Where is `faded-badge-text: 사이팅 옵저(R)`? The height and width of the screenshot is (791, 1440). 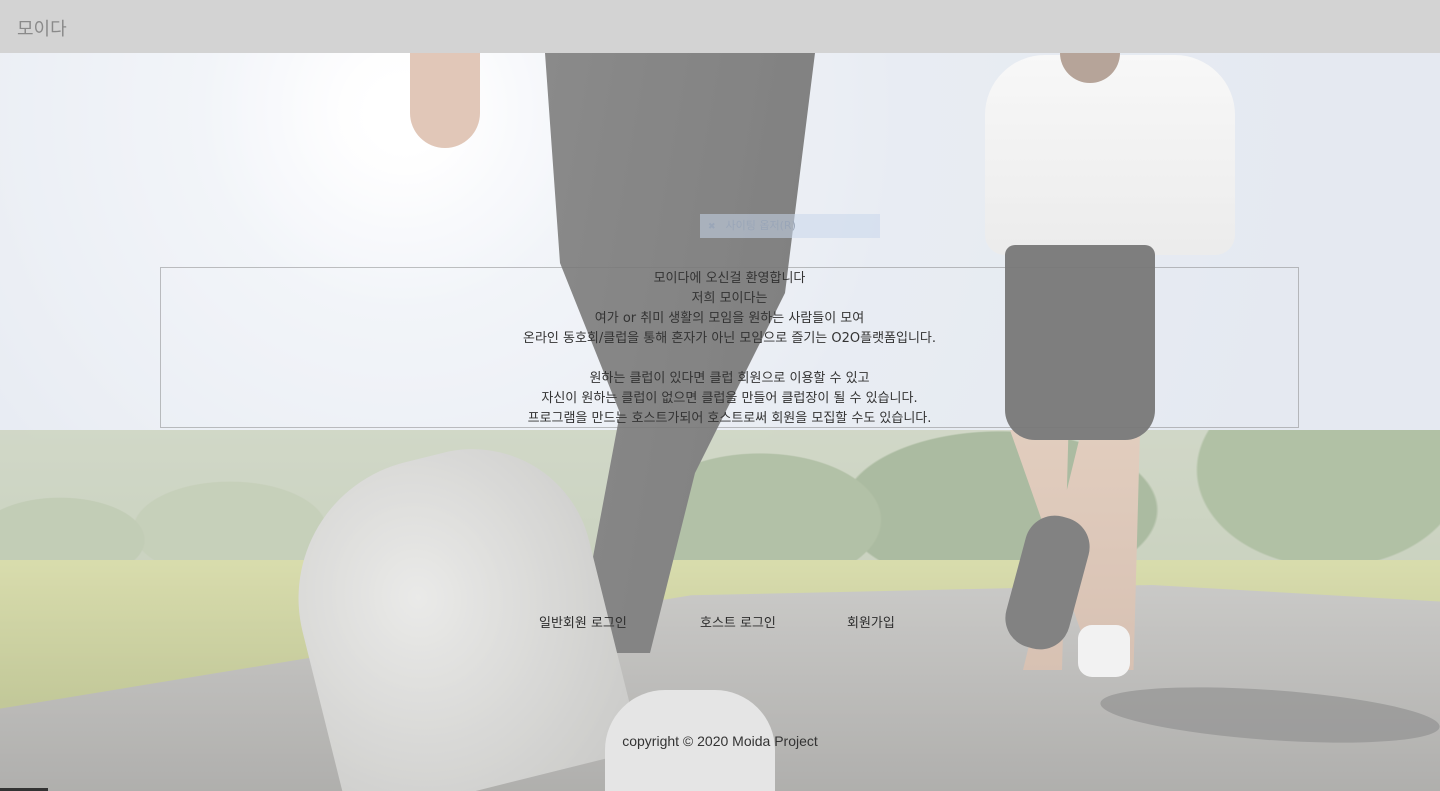
faded-badge-text: 사이팅 옵저(R) is located at coordinates (760, 225).